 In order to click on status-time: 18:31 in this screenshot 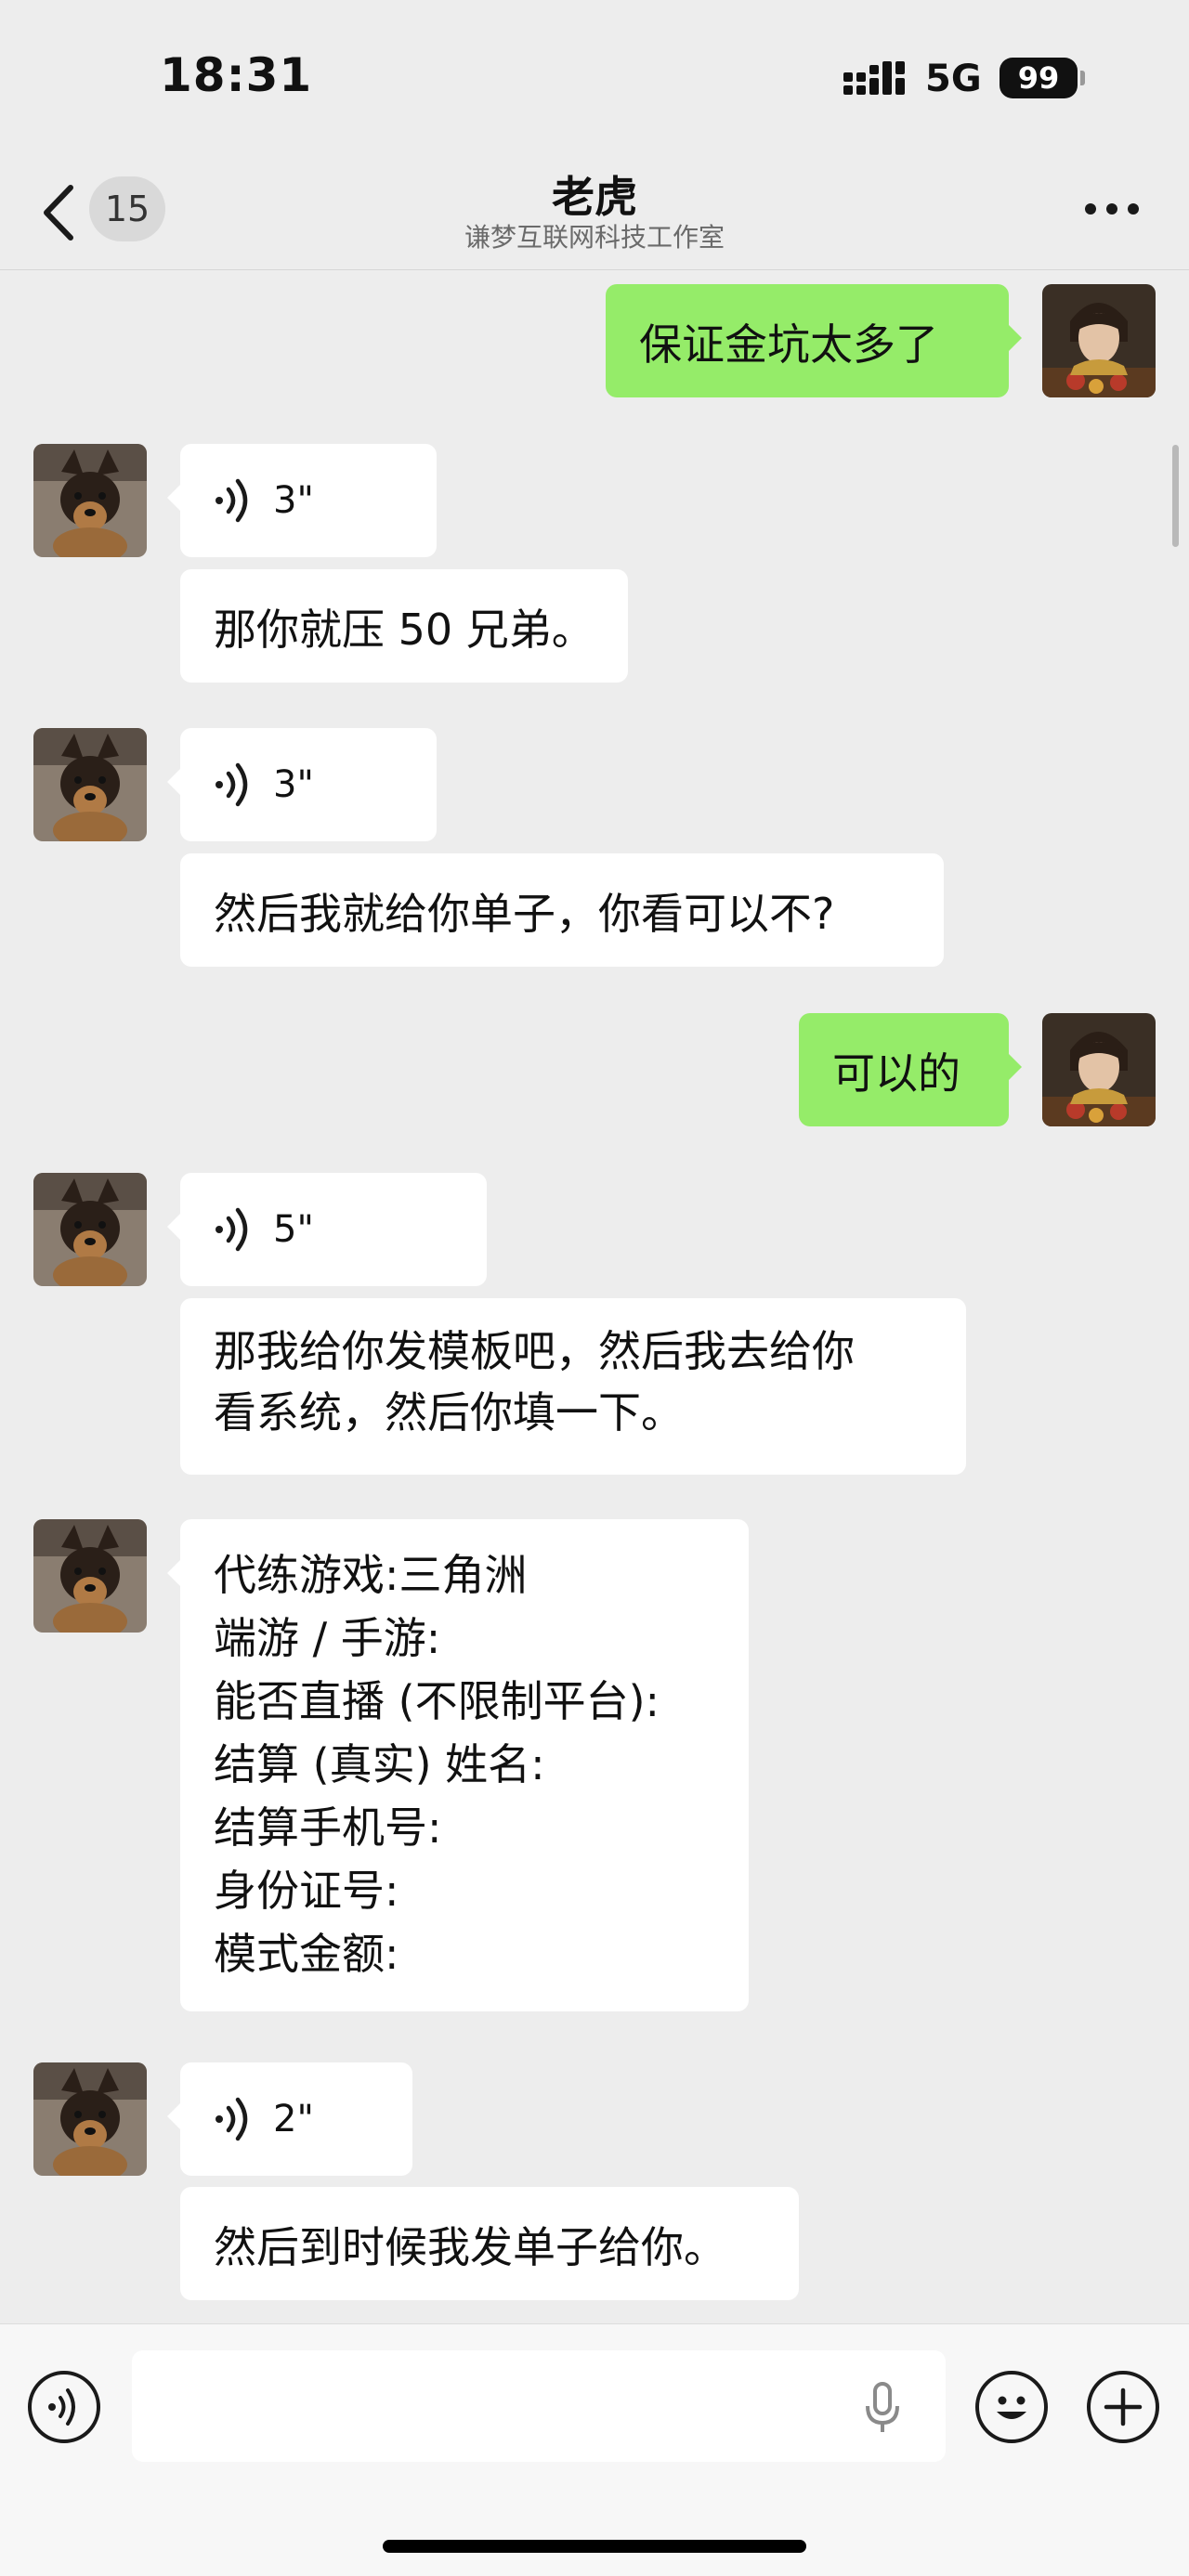, I will do `click(236, 75)`.